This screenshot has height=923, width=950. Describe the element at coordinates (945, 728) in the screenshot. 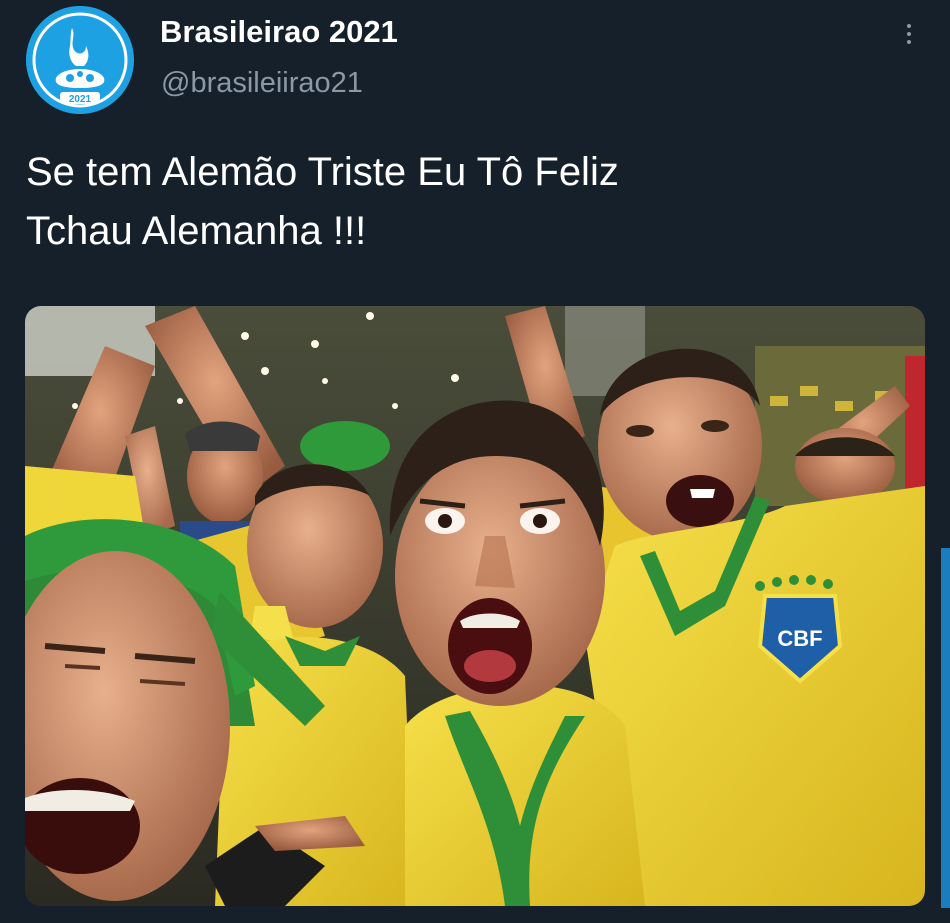

I see `scrollbar` at that location.